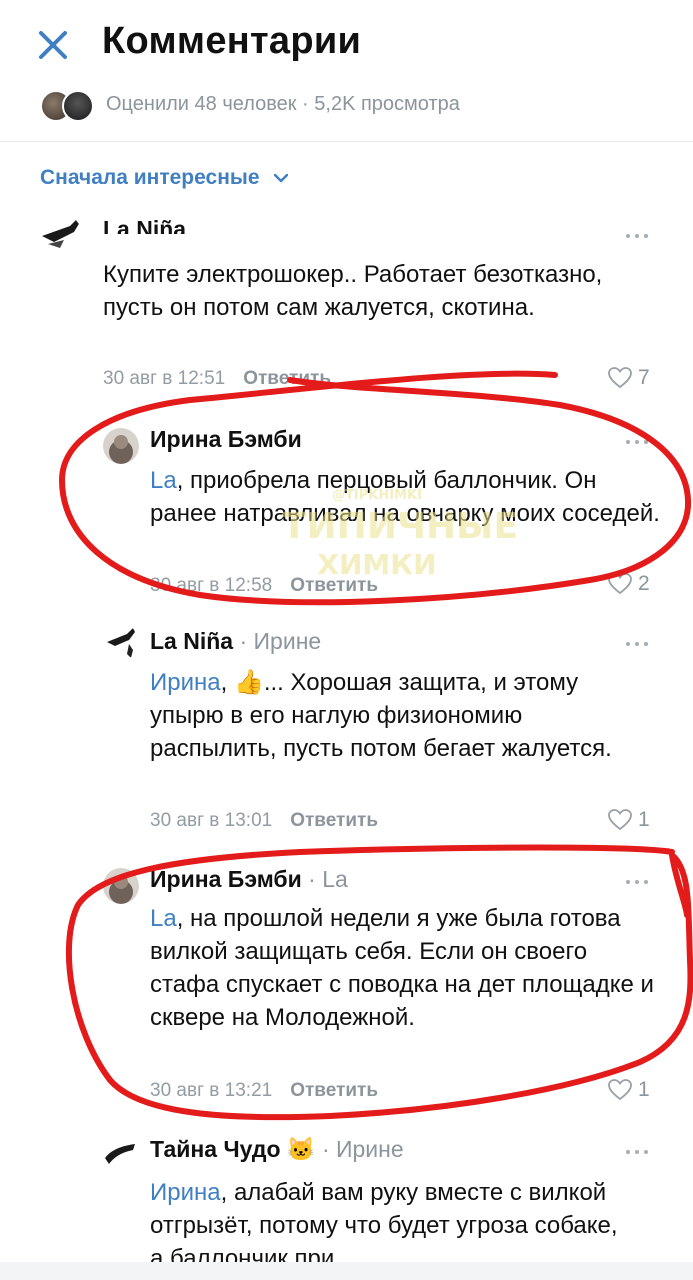  I want to click on sort-label: Сначала интересные, so click(150, 177).